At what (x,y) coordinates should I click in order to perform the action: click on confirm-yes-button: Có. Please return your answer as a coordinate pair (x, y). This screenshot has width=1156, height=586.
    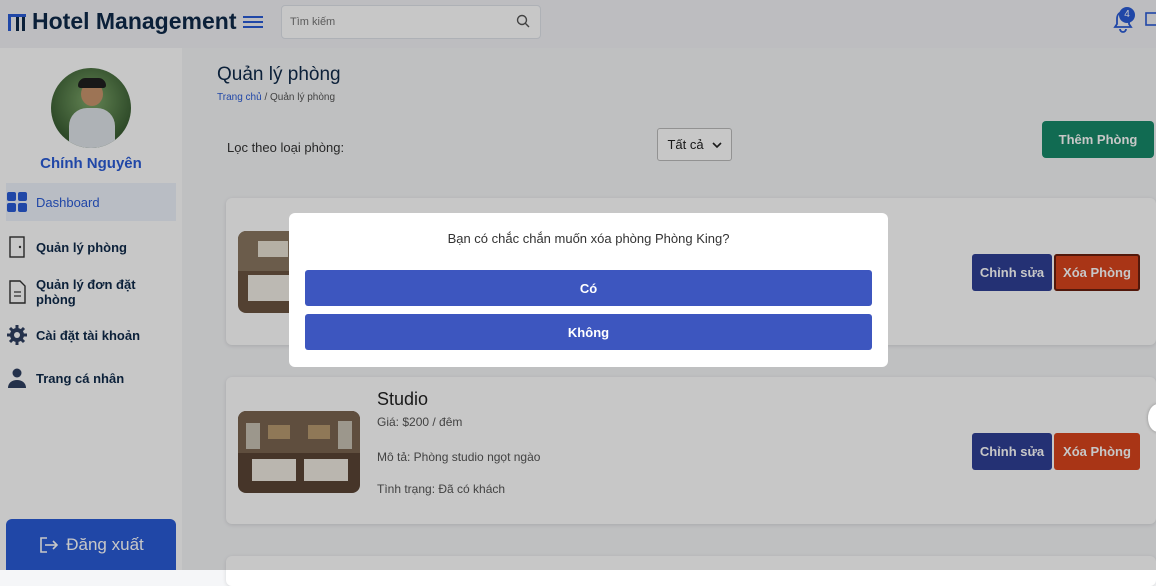
    Looking at the image, I should click on (588, 288).